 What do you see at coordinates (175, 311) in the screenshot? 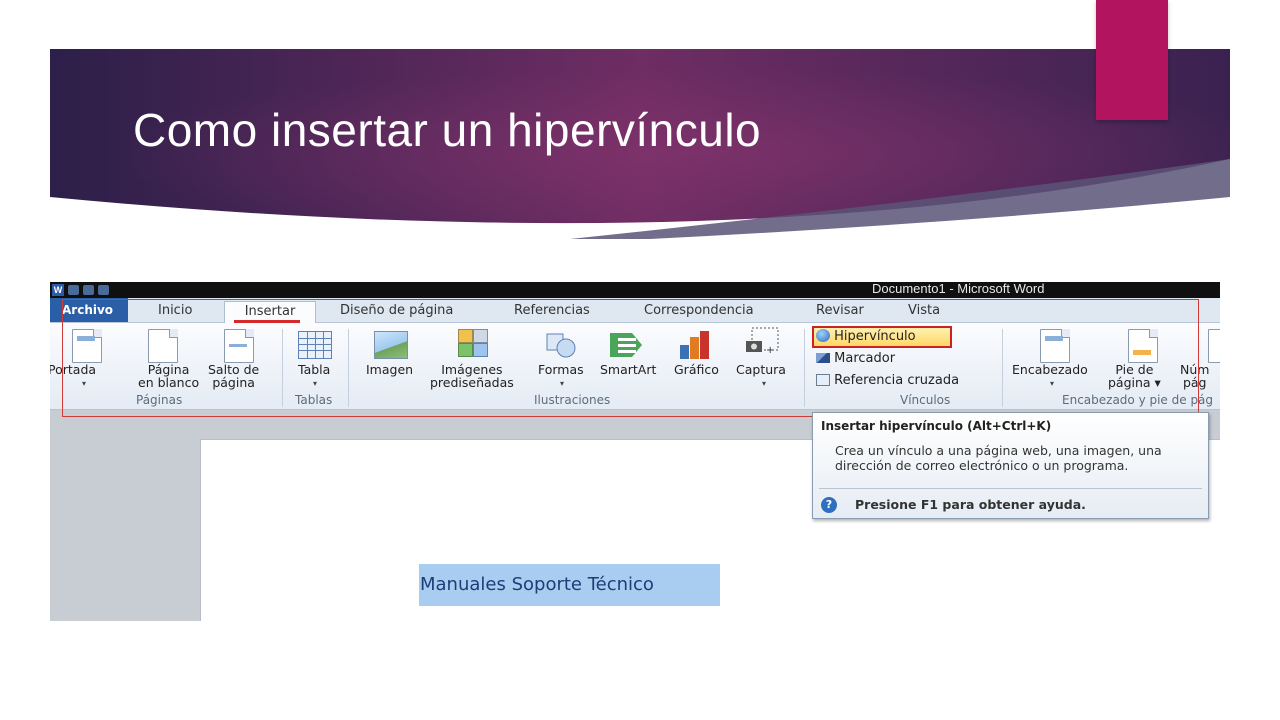
I see `tab-home: Inicio` at bounding box center [175, 311].